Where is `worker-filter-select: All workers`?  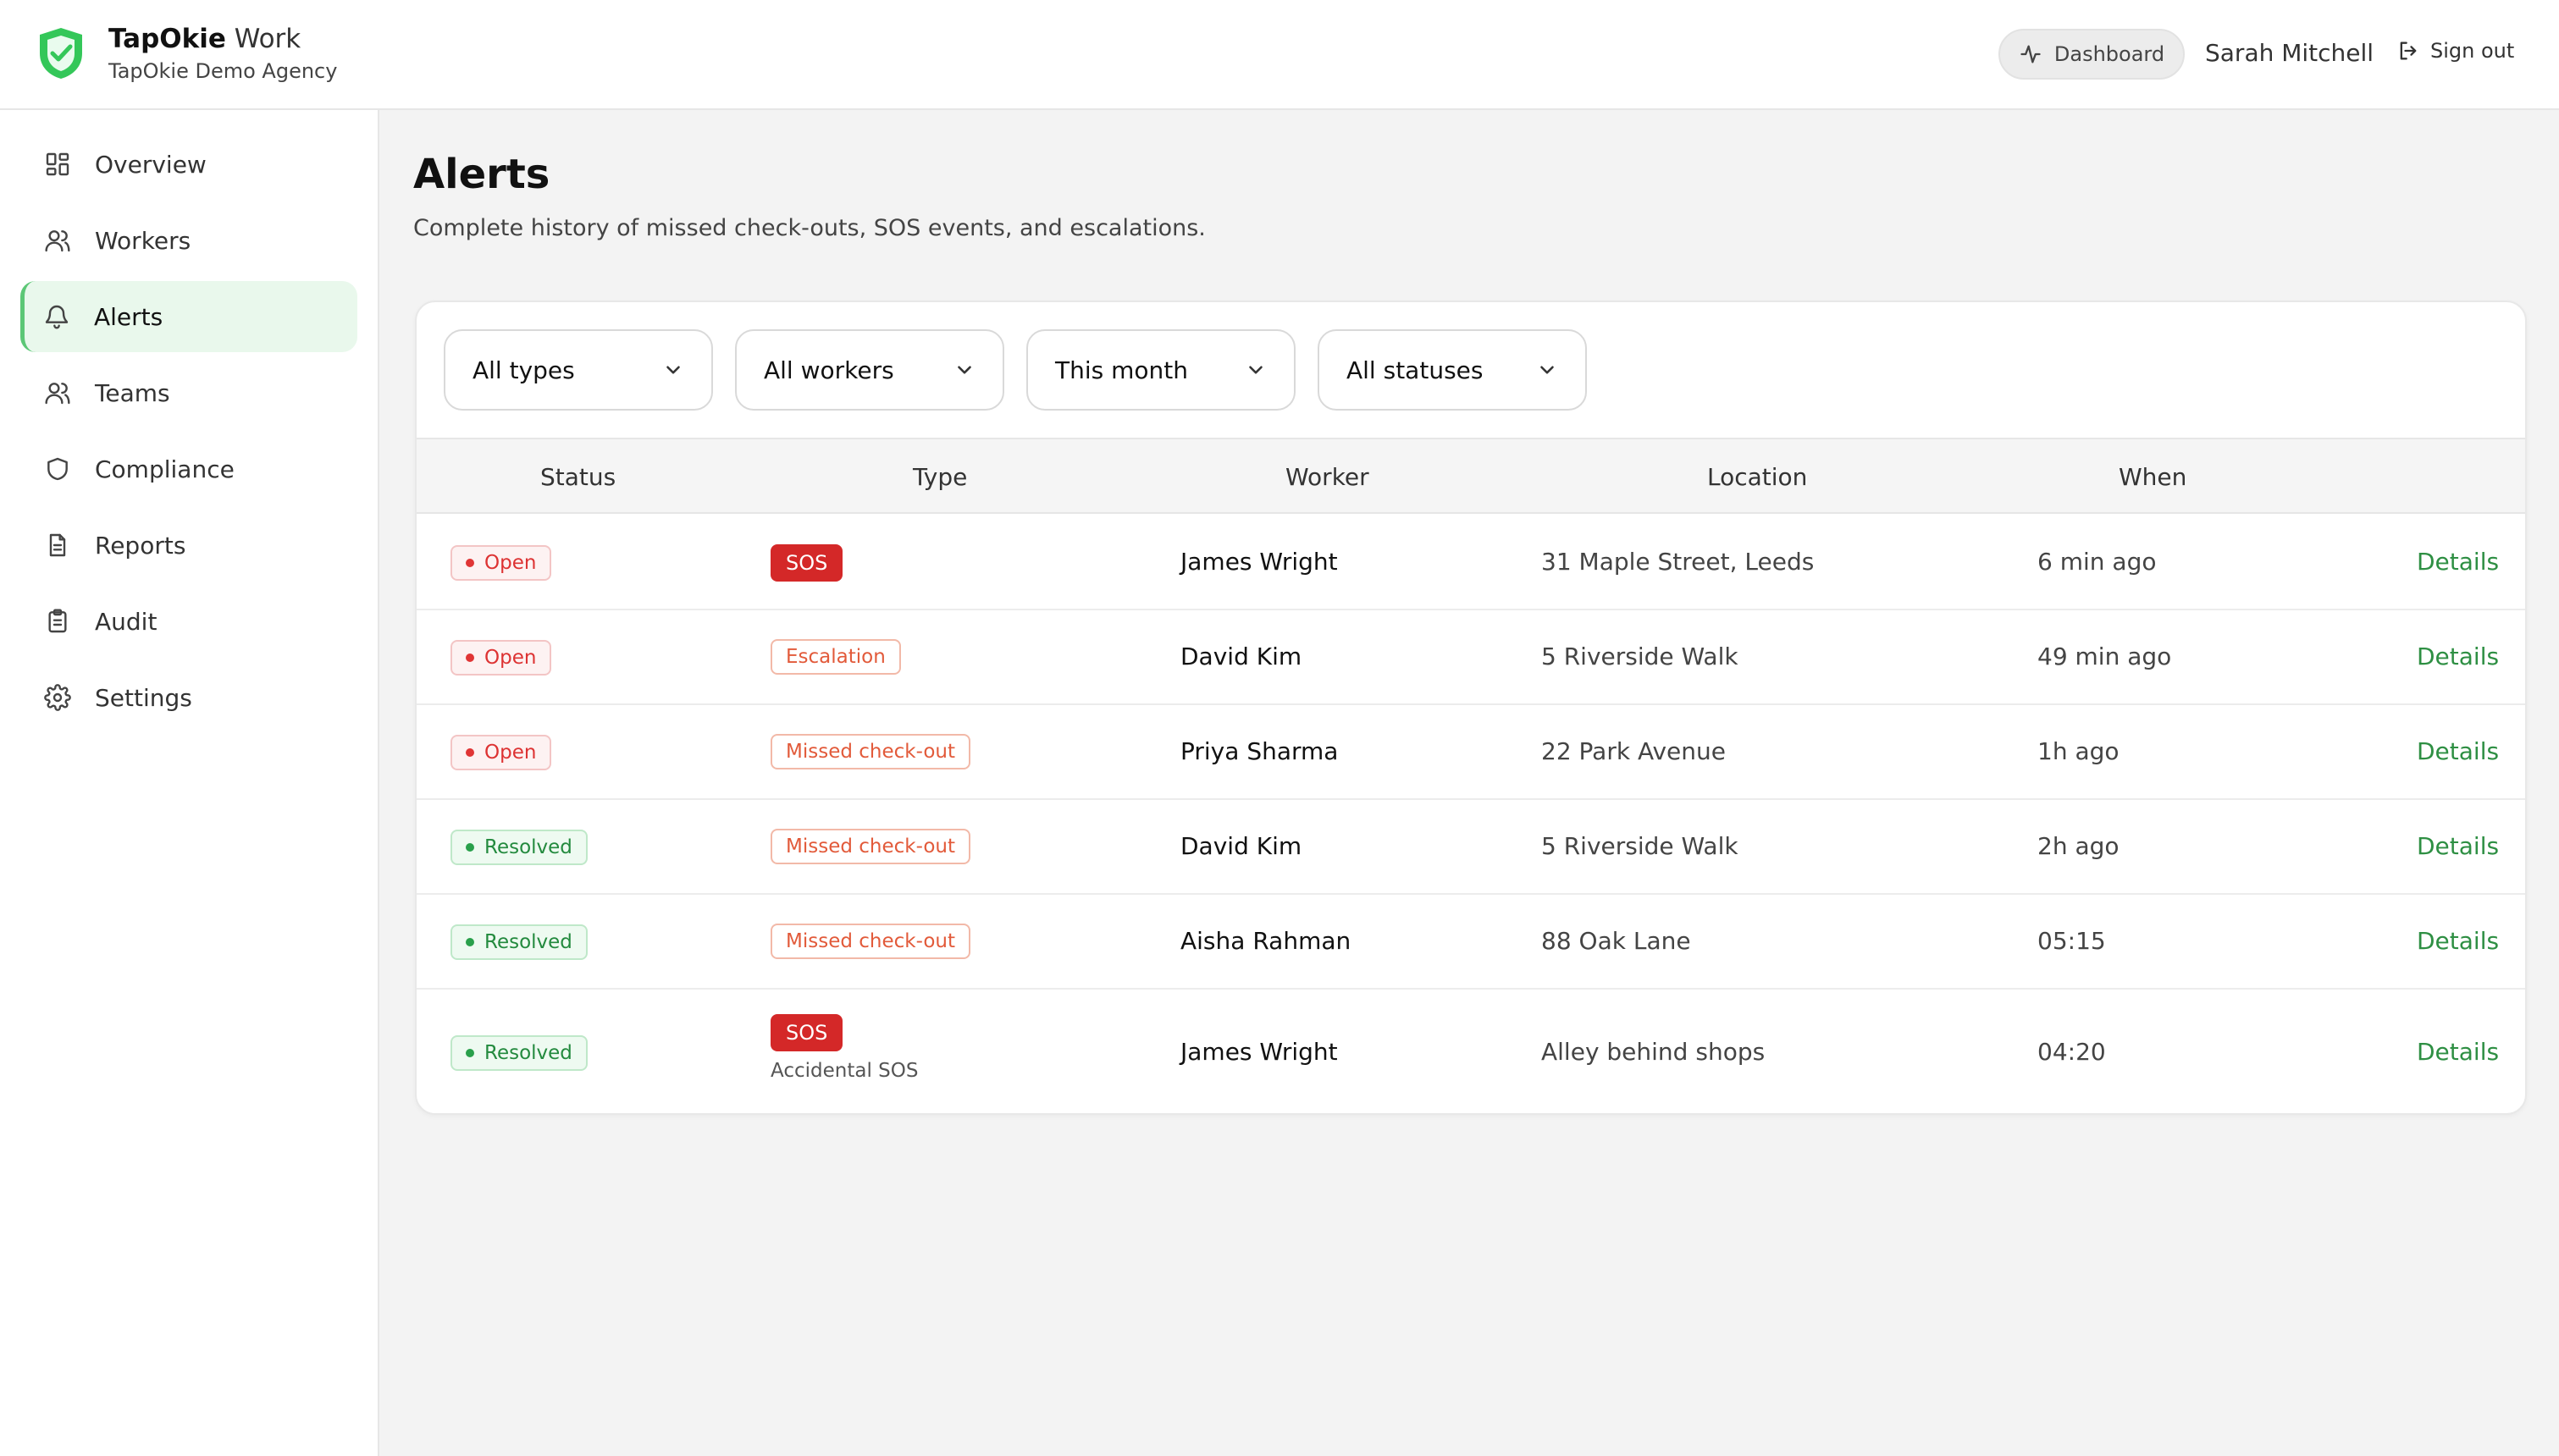
worker-filter-select: All workers is located at coordinates (869, 370).